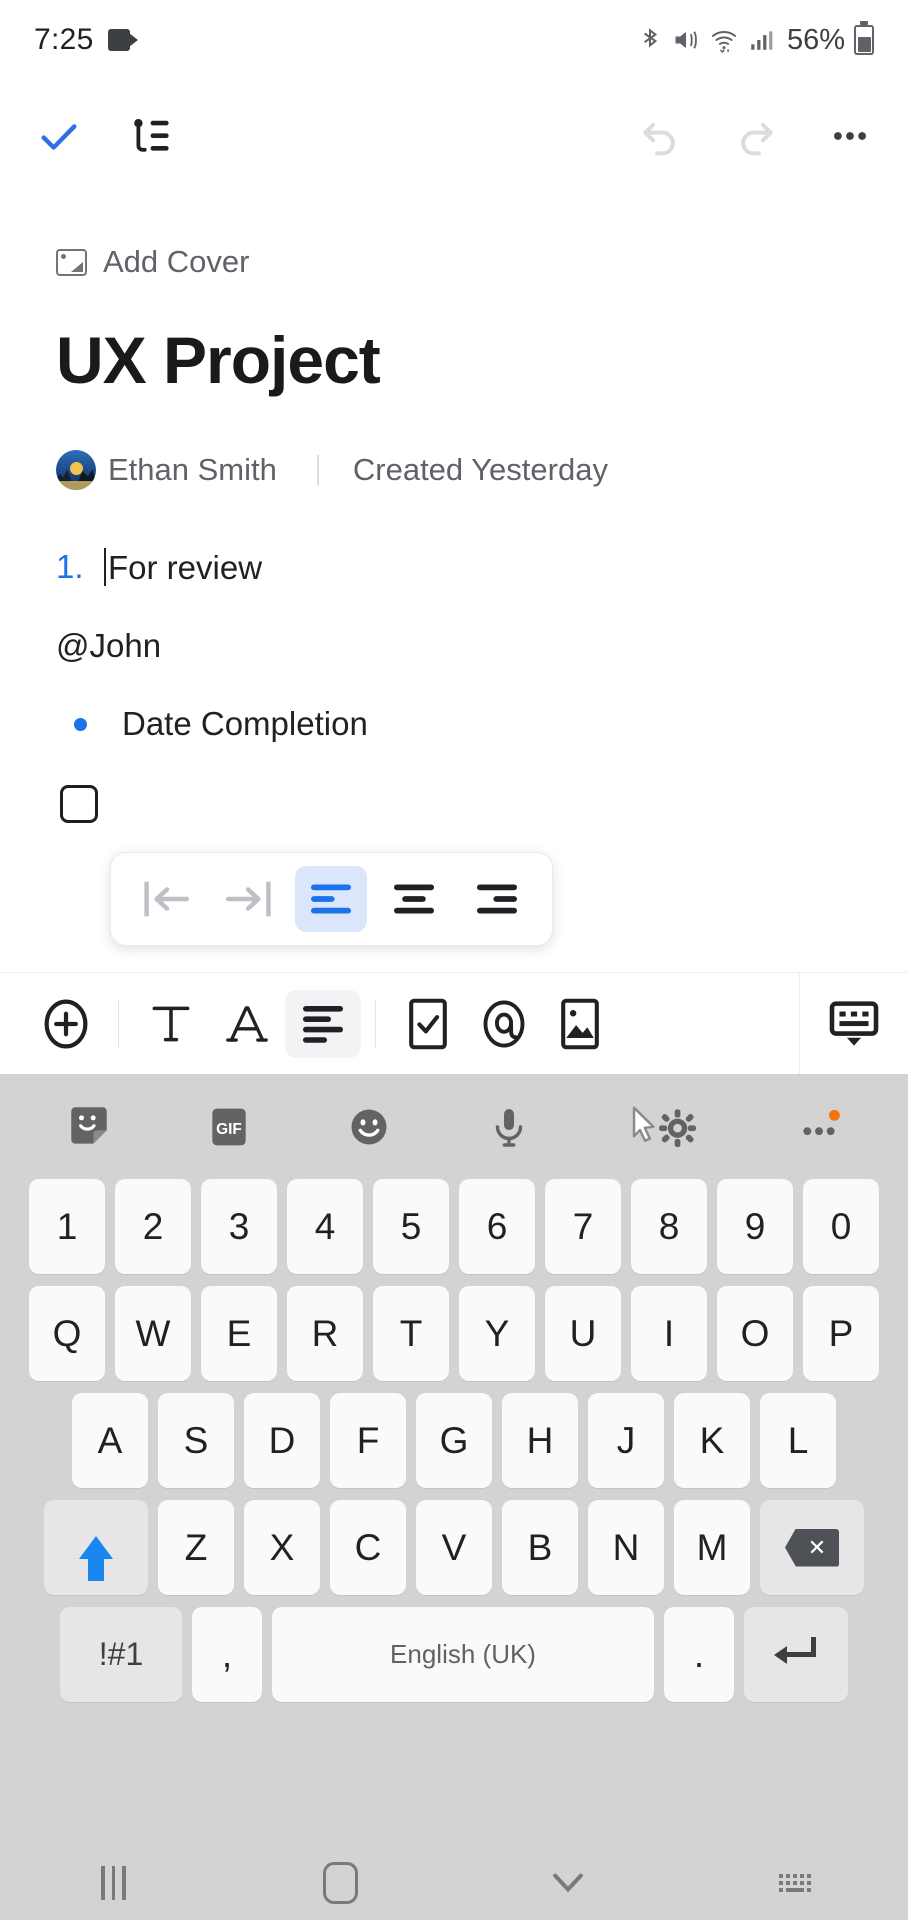 This screenshot has width=908, height=1920. Describe the element at coordinates (659, 139) in the screenshot. I see `undo-icon` at that location.